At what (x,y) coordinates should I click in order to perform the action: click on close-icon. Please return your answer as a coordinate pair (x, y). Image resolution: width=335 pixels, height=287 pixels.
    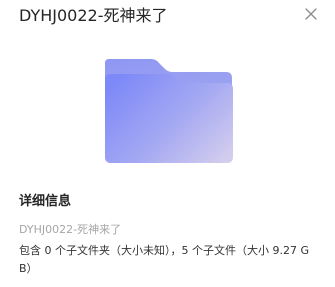
    Looking at the image, I should click on (311, 14).